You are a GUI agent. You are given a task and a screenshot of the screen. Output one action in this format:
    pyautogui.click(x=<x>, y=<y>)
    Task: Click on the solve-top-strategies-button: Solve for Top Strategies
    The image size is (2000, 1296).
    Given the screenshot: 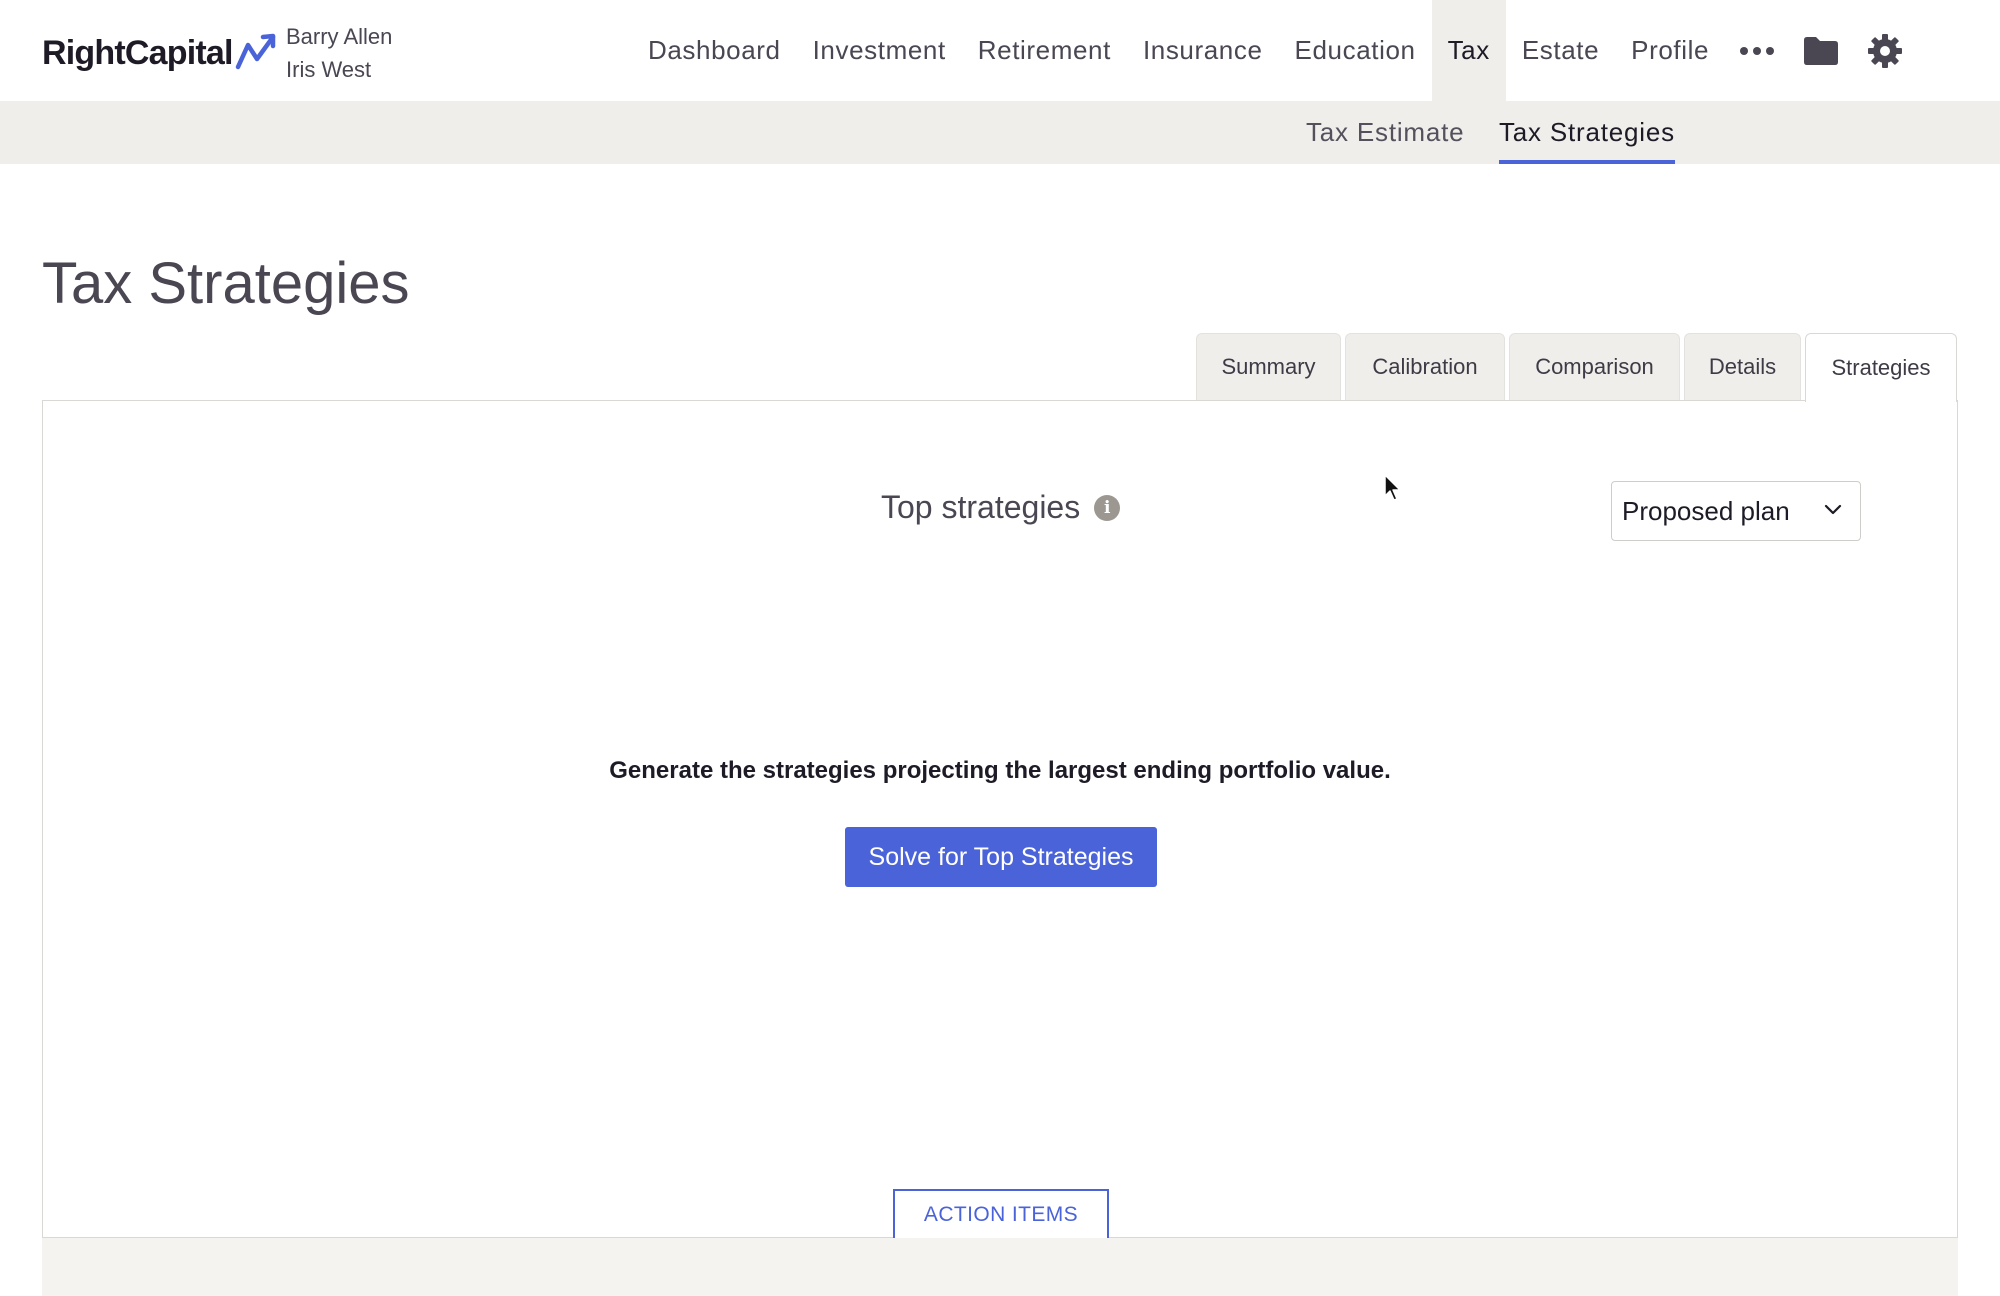 What is the action you would take?
    pyautogui.click(x=1001, y=857)
    